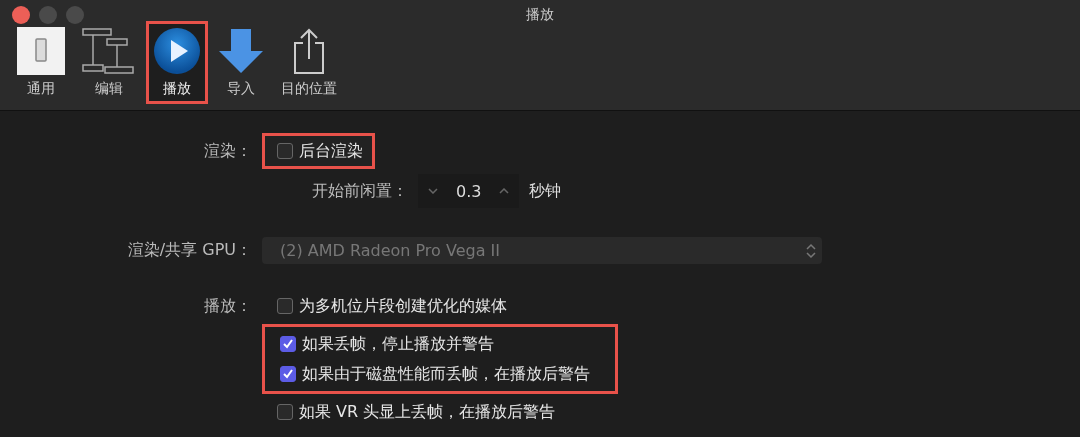 The height and width of the screenshot is (437, 1080). What do you see at coordinates (48, 15) in the screenshot?
I see `minimize-button` at bounding box center [48, 15].